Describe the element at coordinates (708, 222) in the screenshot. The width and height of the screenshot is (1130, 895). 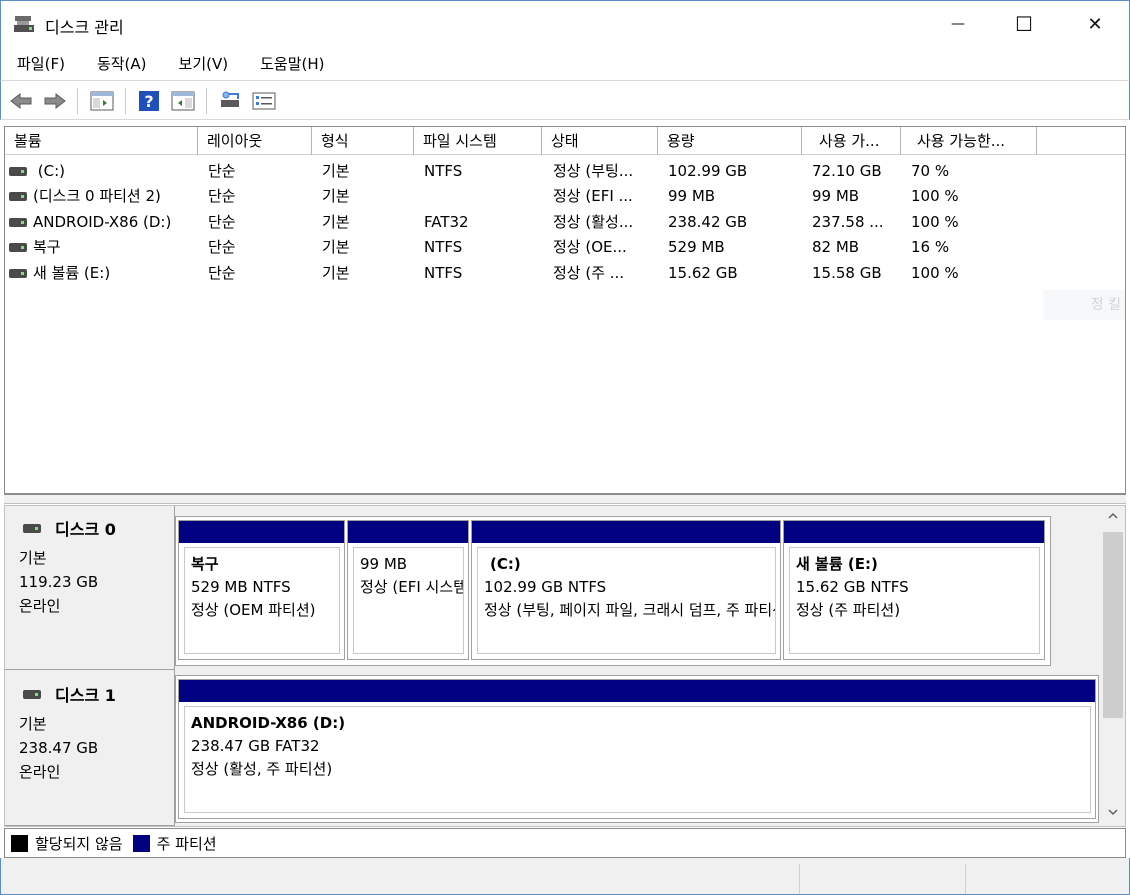
I see `capacity-cell: 238.42 GB` at that location.